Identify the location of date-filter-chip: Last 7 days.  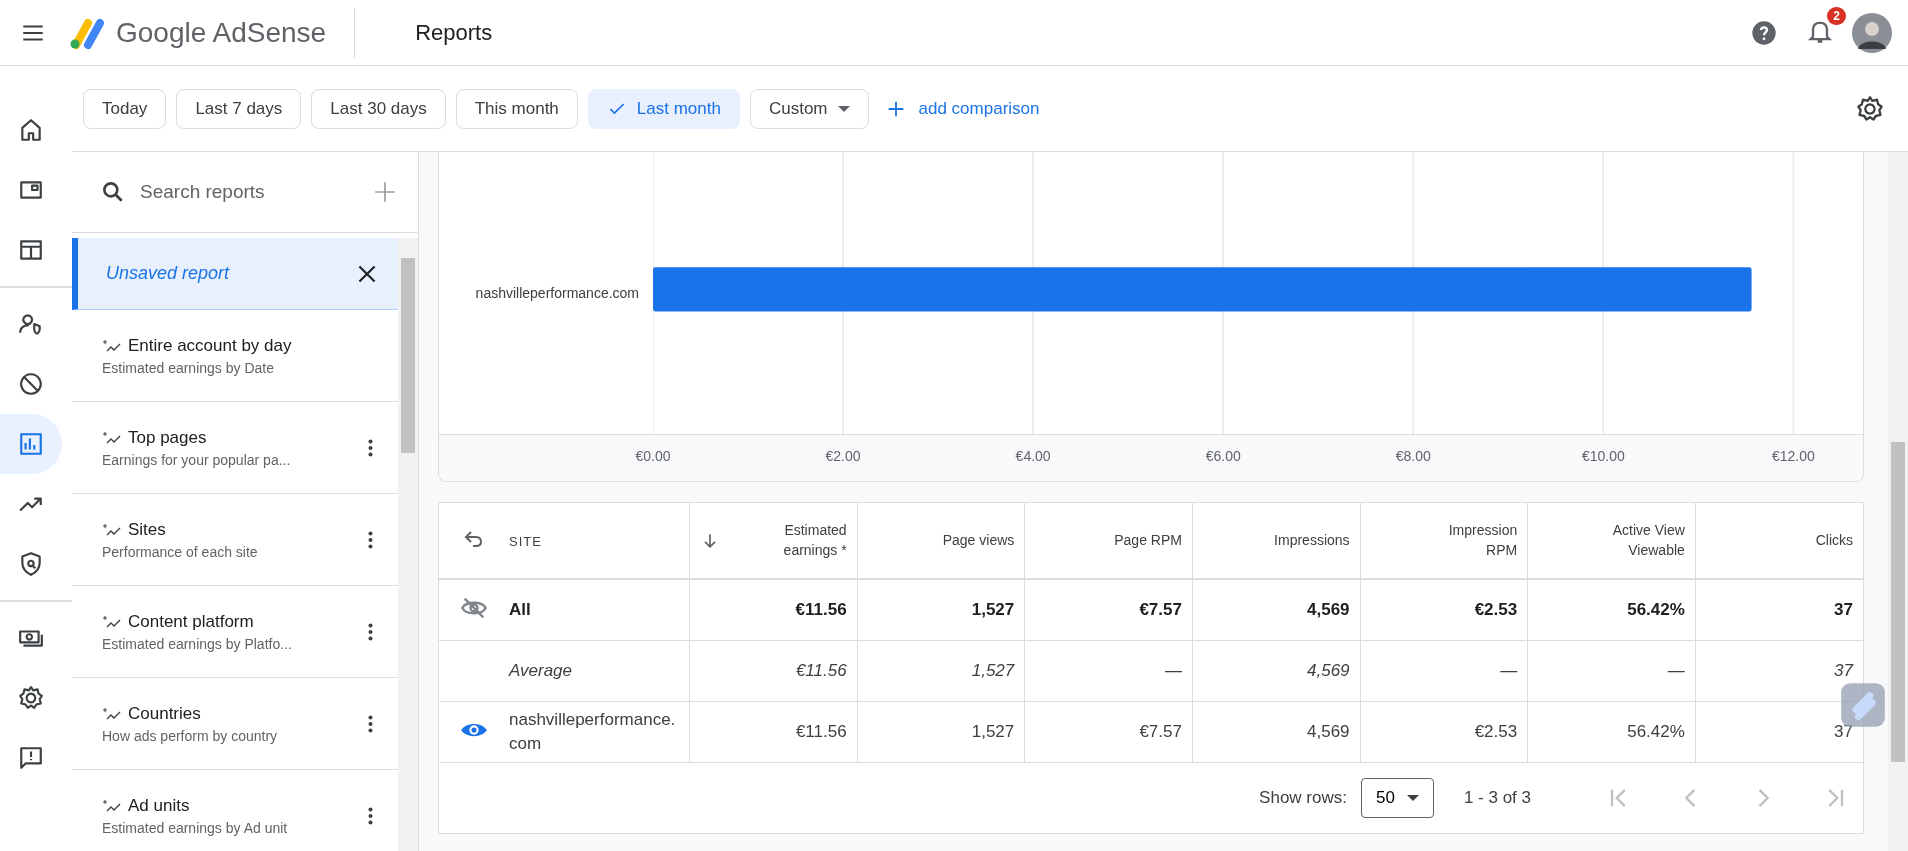
(239, 108).